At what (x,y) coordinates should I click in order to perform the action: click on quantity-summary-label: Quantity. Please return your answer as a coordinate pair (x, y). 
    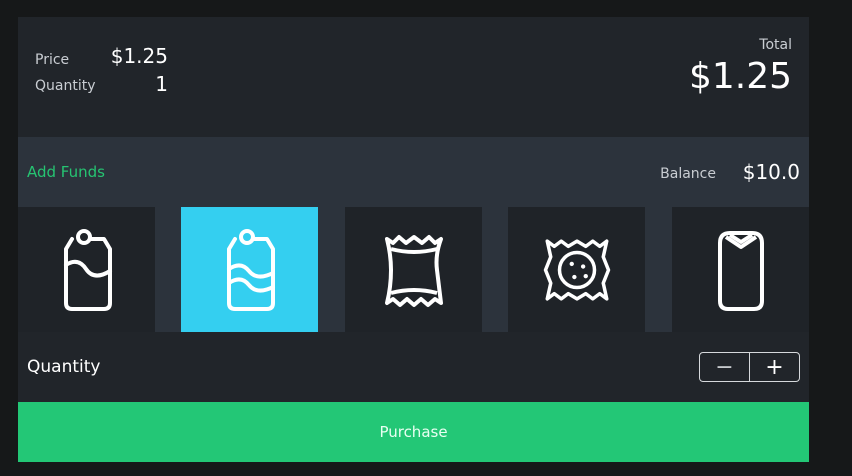
    Looking at the image, I should click on (65, 86).